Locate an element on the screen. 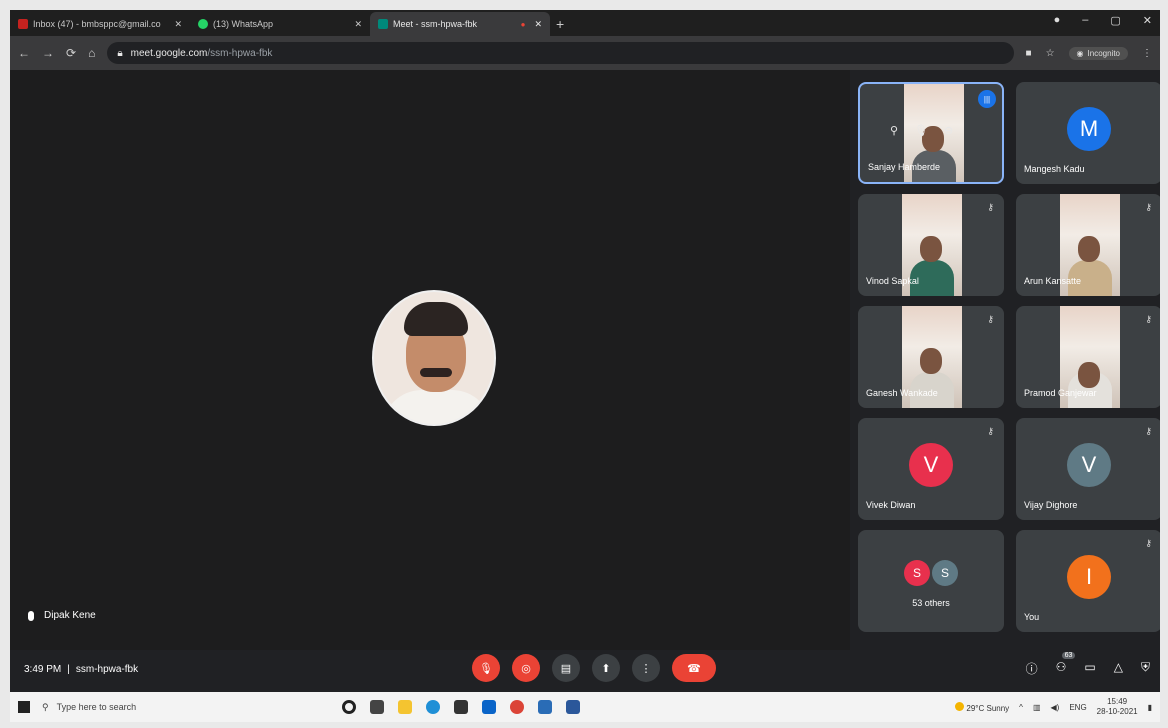  tab-meet: Meet - ssm-hpwa-fbk ● ✕ is located at coordinates (460, 24).